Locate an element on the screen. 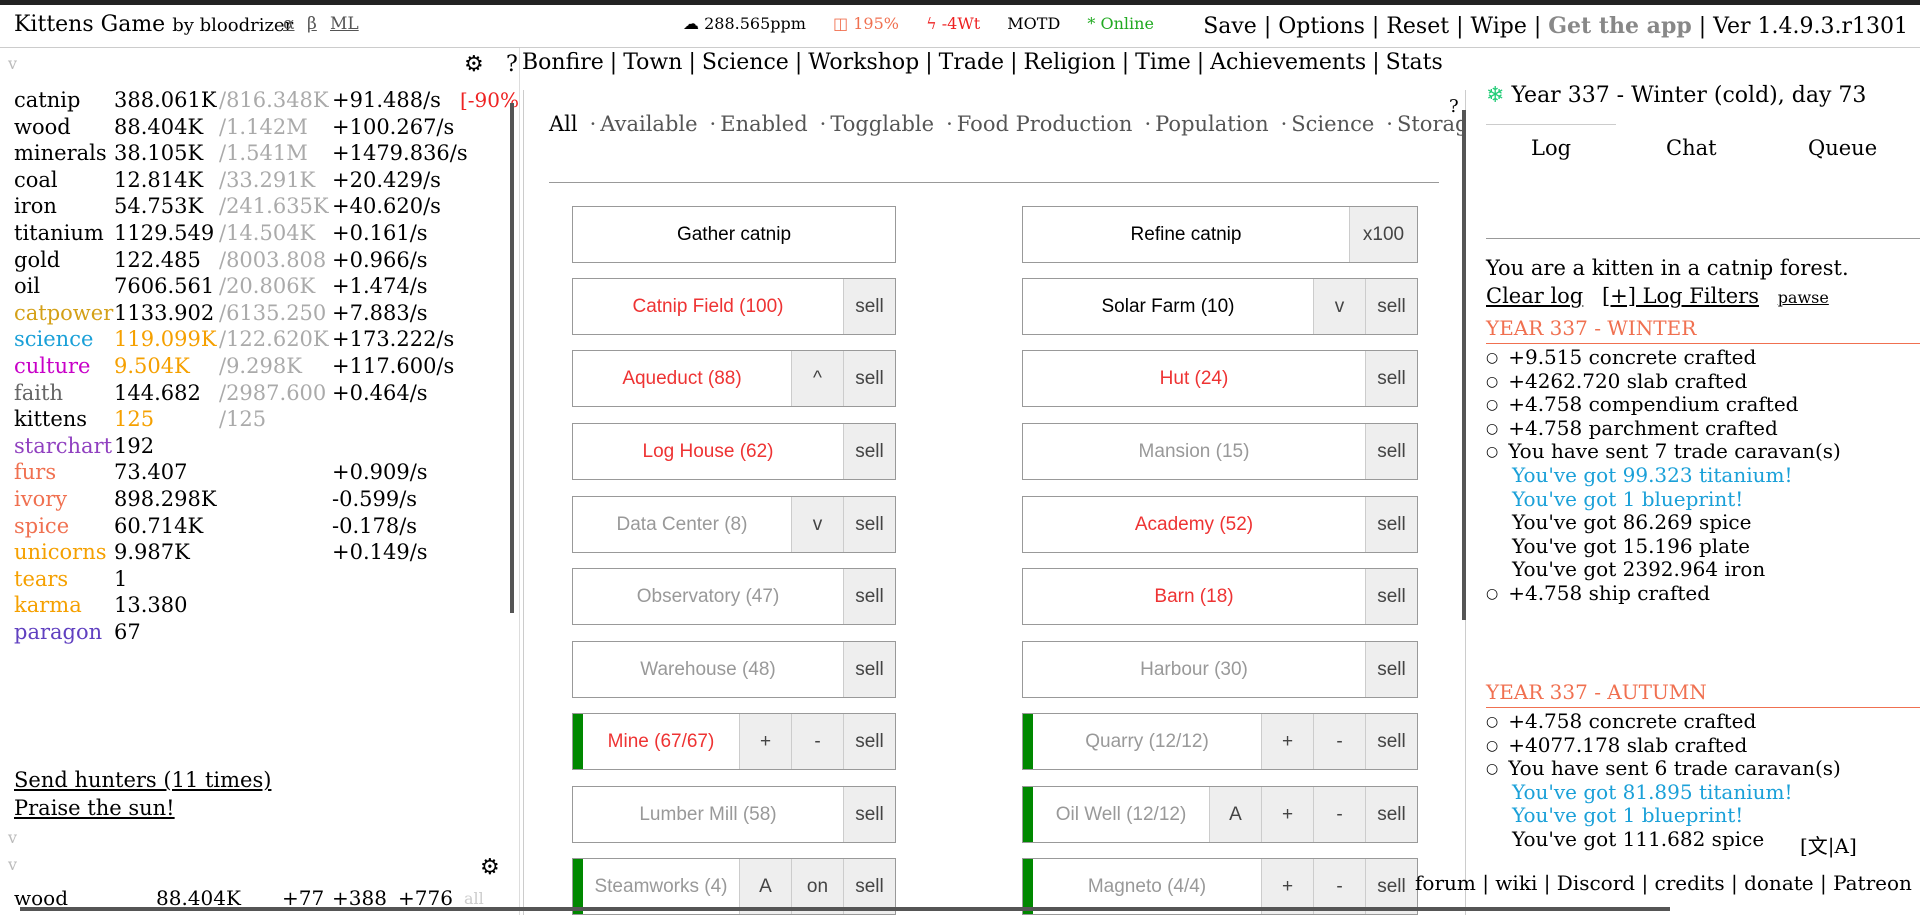 This screenshot has width=1920, height=915. tab-chat: Chat is located at coordinates (1691, 148).